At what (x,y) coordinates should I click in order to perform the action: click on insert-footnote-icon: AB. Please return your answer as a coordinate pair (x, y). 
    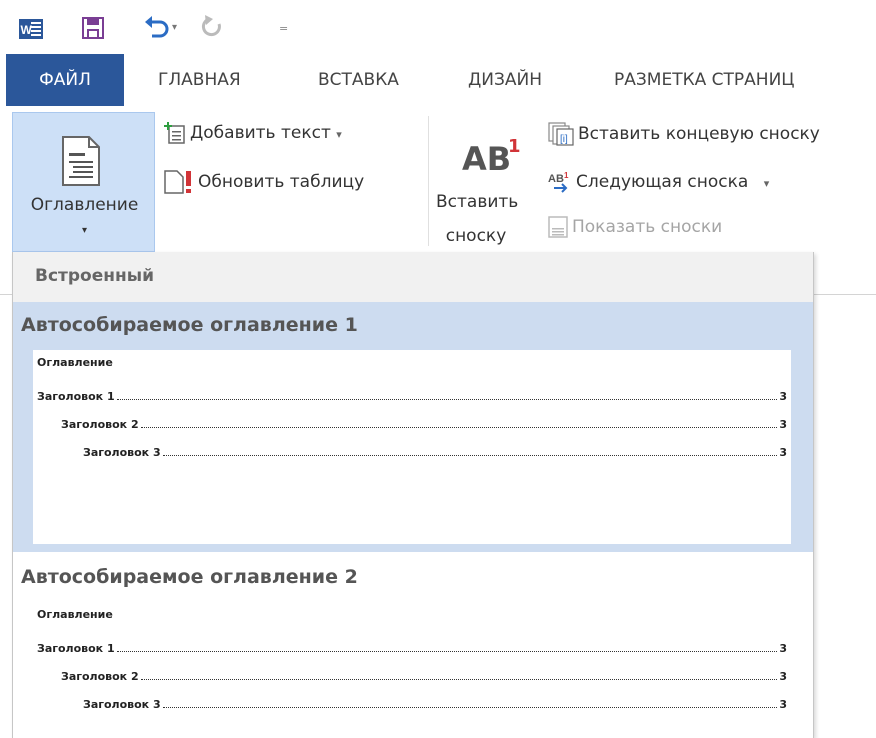
    Looking at the image, I should click on (487, 159).